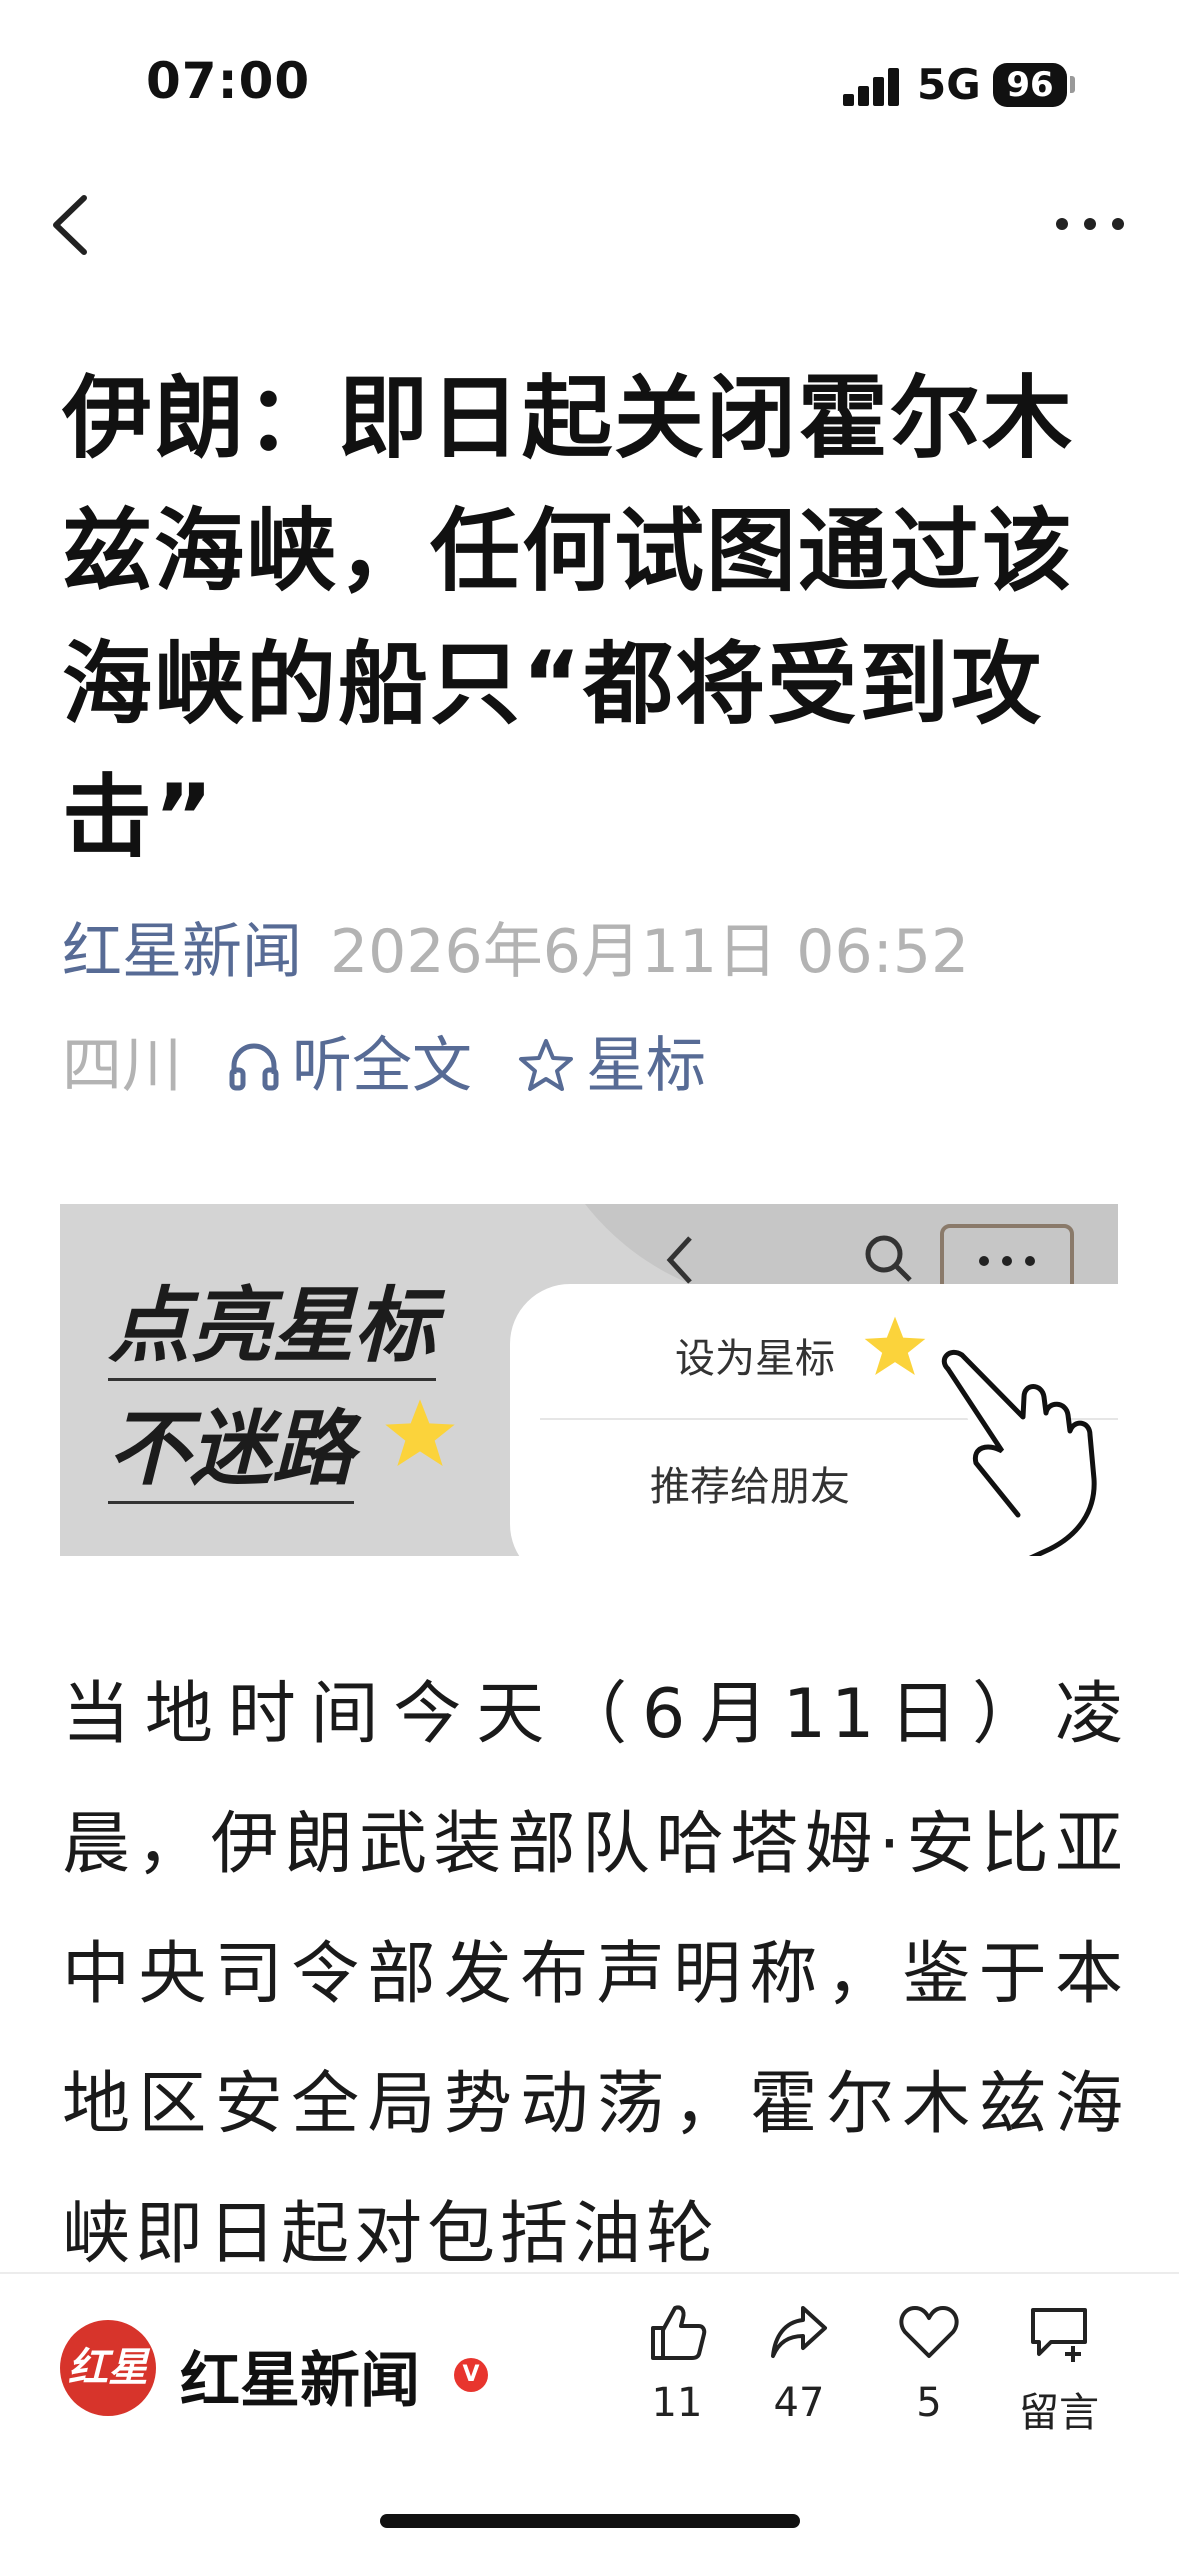 The image size is (1179, 2558). What do you see at coordinates (122, 1066) in the screenshot?
I see `location: 四川` at bounding box center [122, 1066].